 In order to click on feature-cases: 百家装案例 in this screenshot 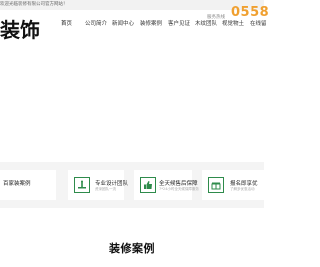, I will do `click(28, 185)`.